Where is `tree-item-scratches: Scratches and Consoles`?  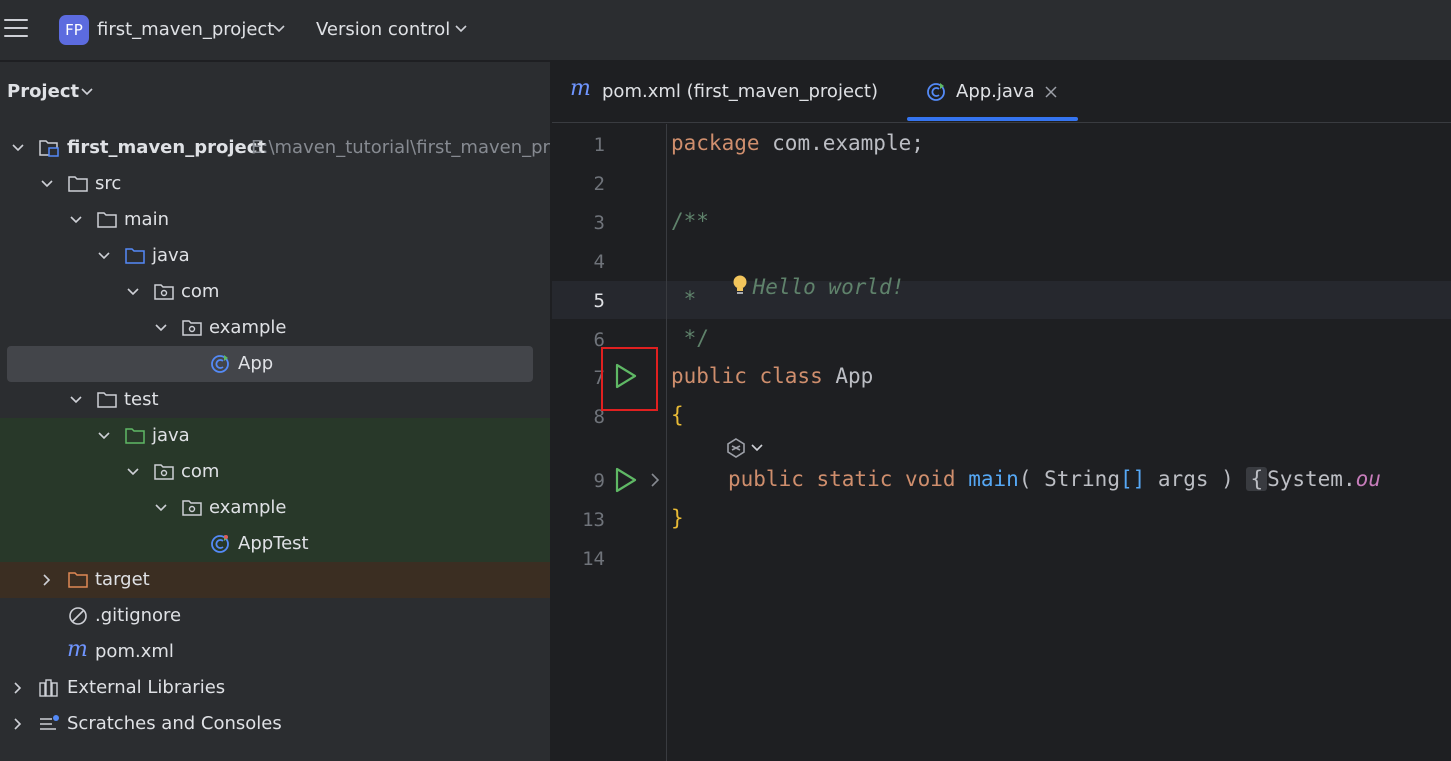 tree-item-scratches: Scratches and Consoles is located at coordinates (275, 724).